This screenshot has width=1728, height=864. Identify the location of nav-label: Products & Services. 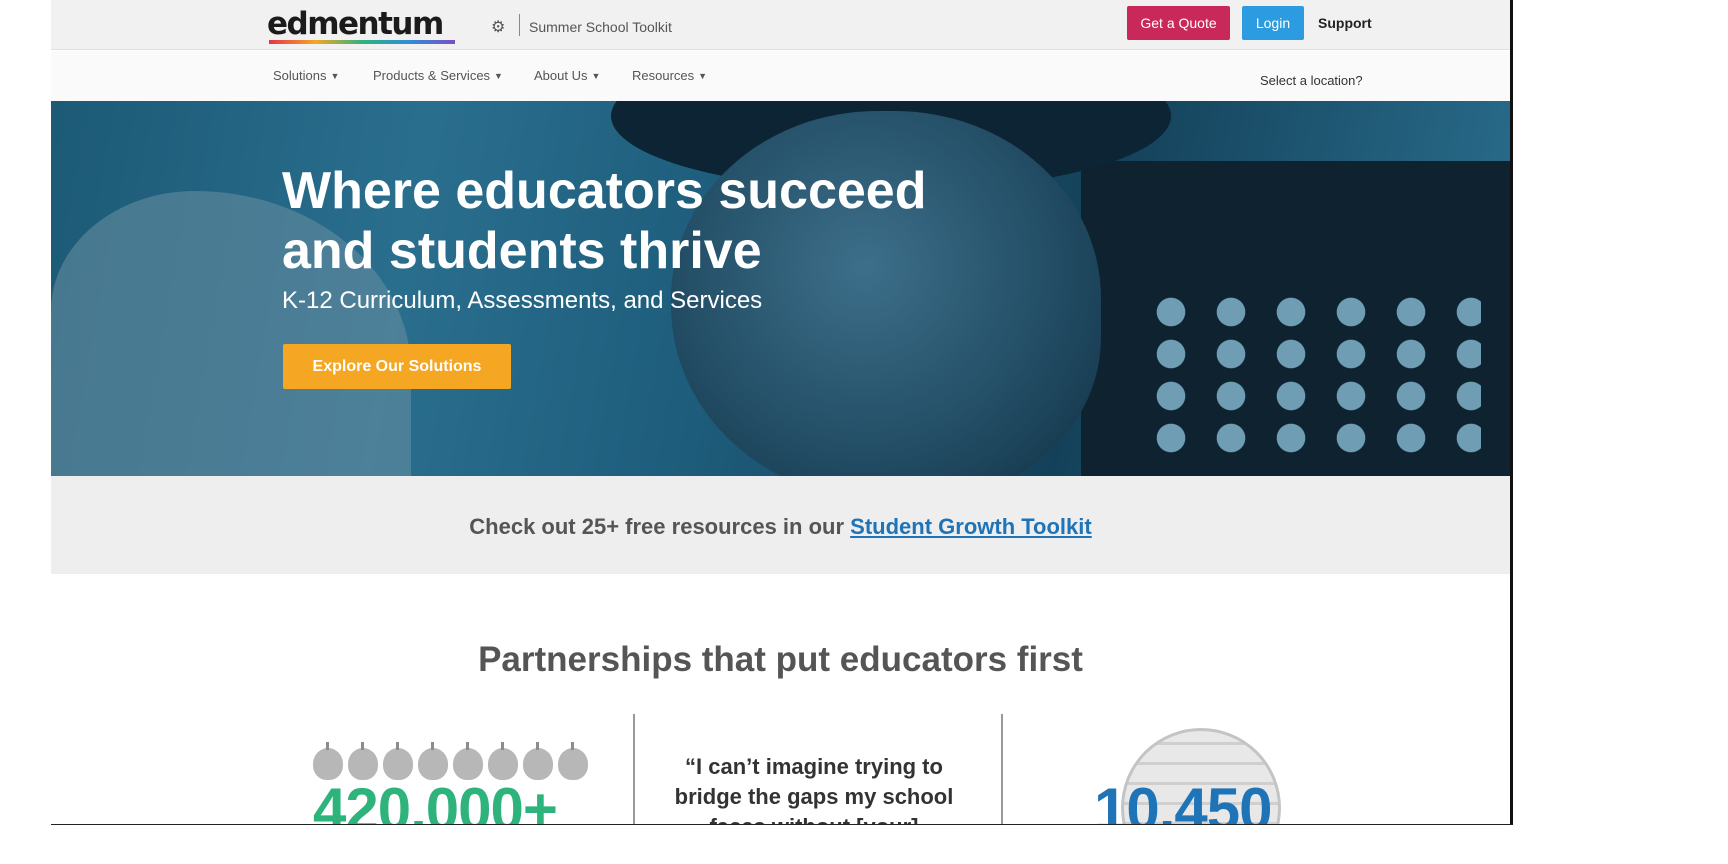
(432, 75).